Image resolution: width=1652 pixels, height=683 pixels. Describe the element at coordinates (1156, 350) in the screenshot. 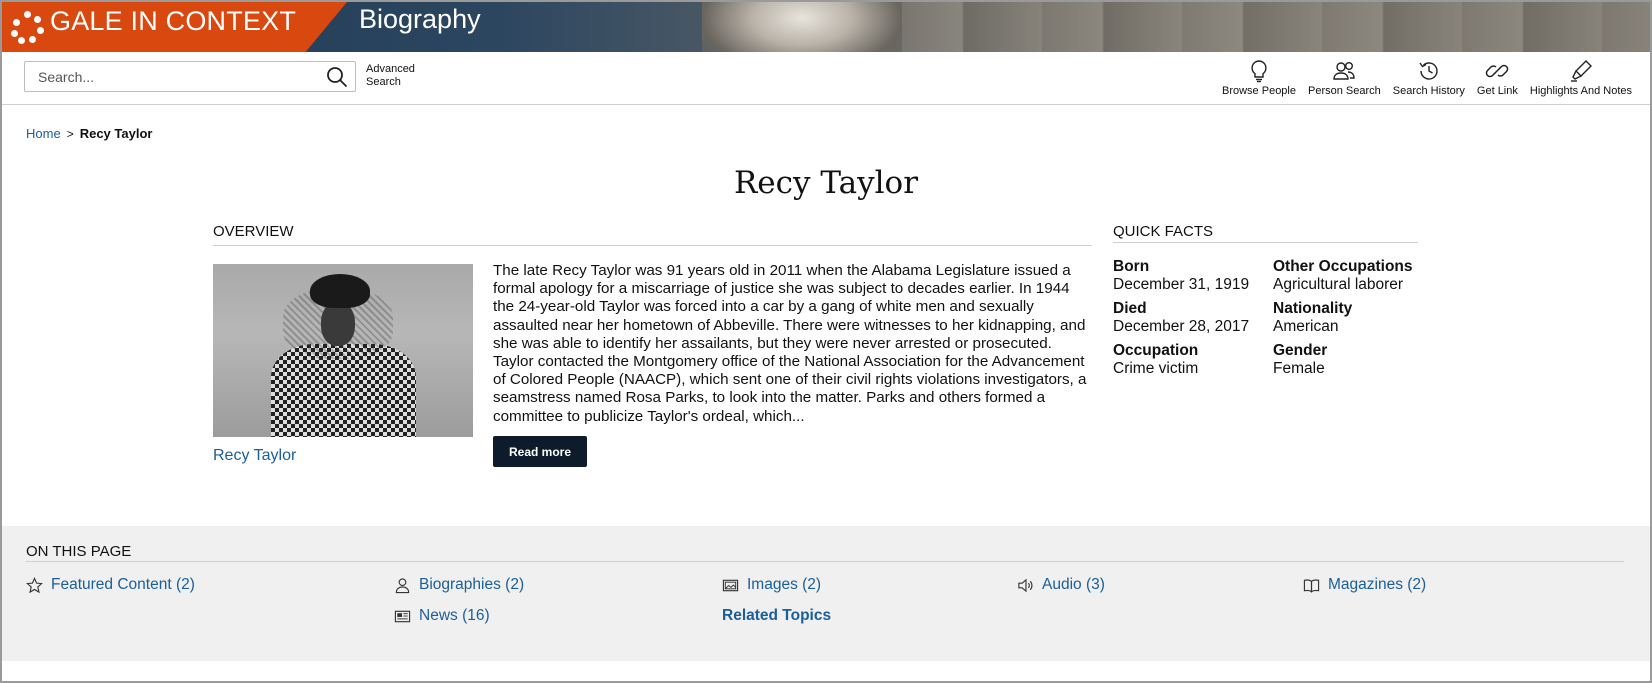

I see `fact-label: Occupation` at that location.